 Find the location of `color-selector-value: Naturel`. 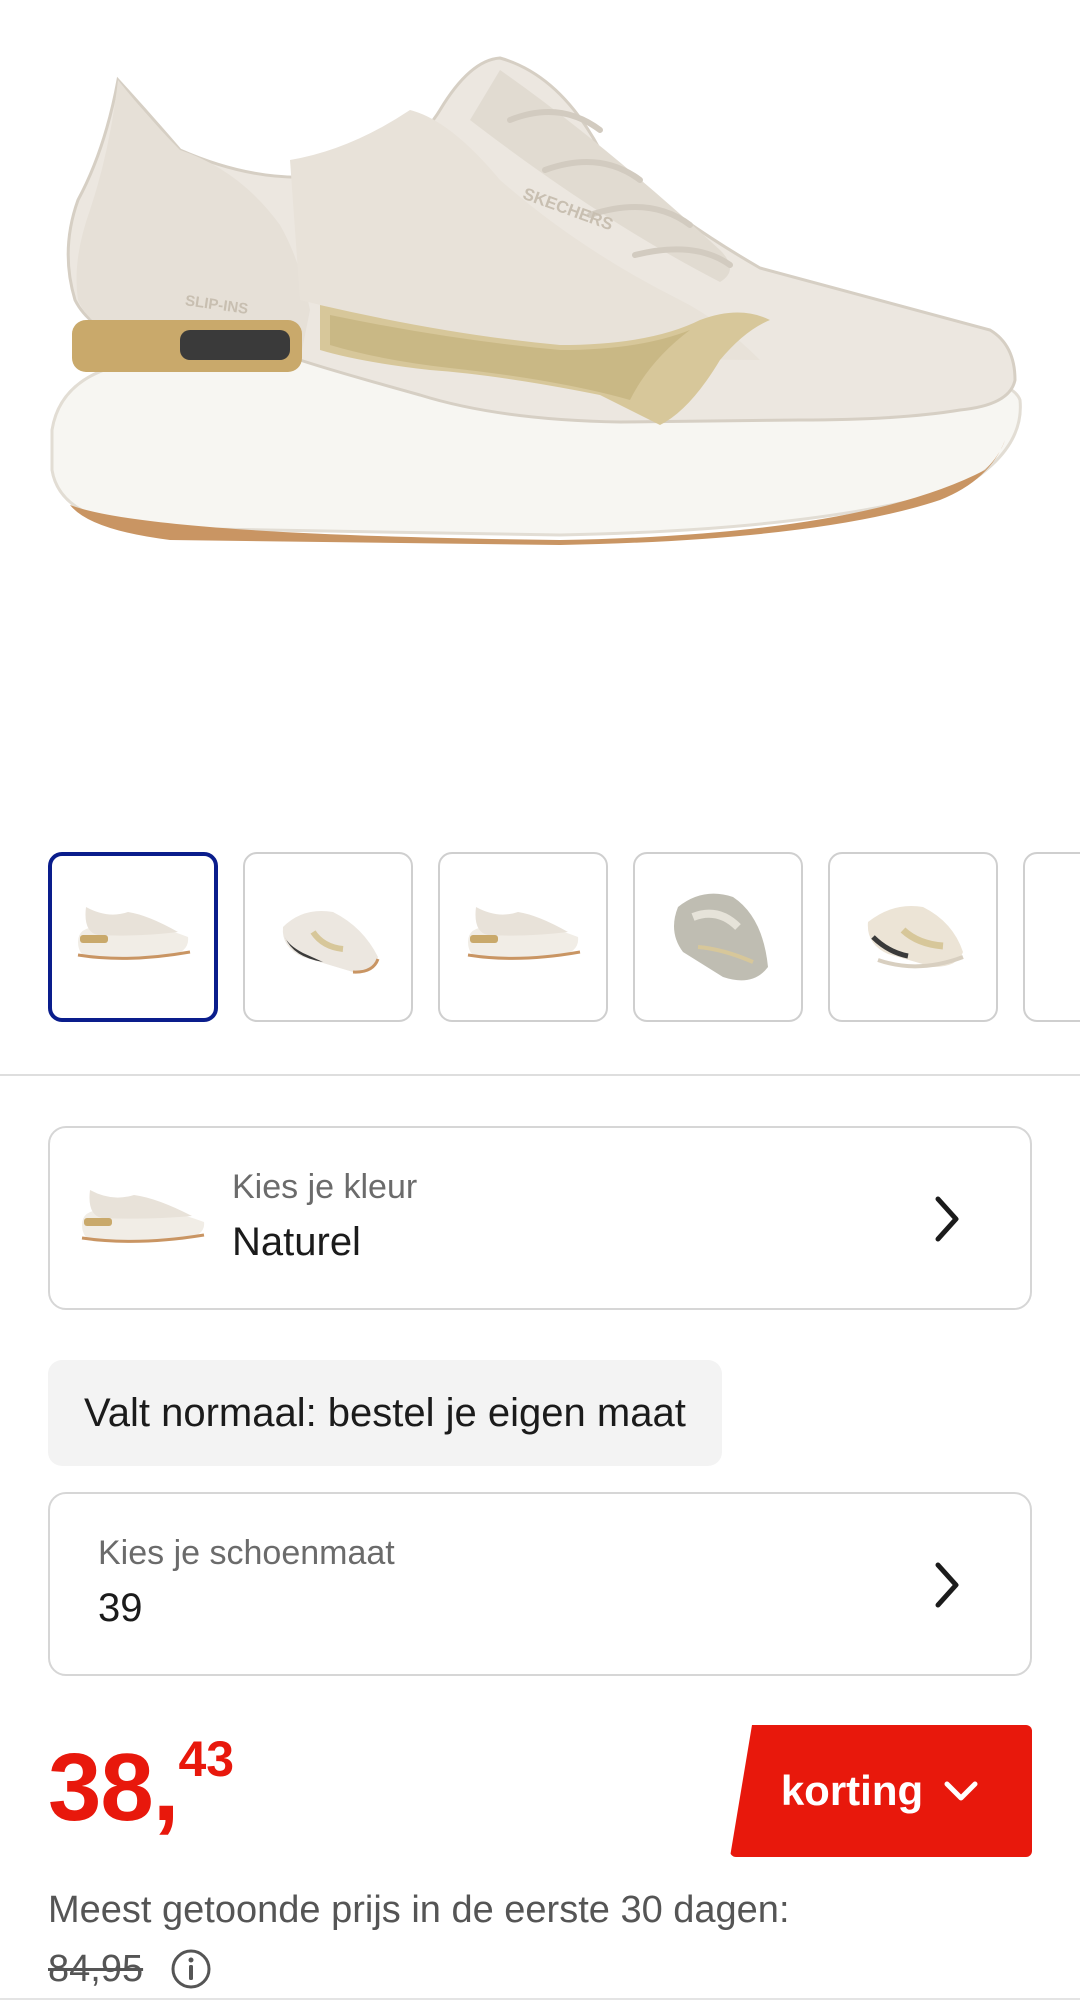

color-selector-value: Naturel is located at coordinates (296, 1242).